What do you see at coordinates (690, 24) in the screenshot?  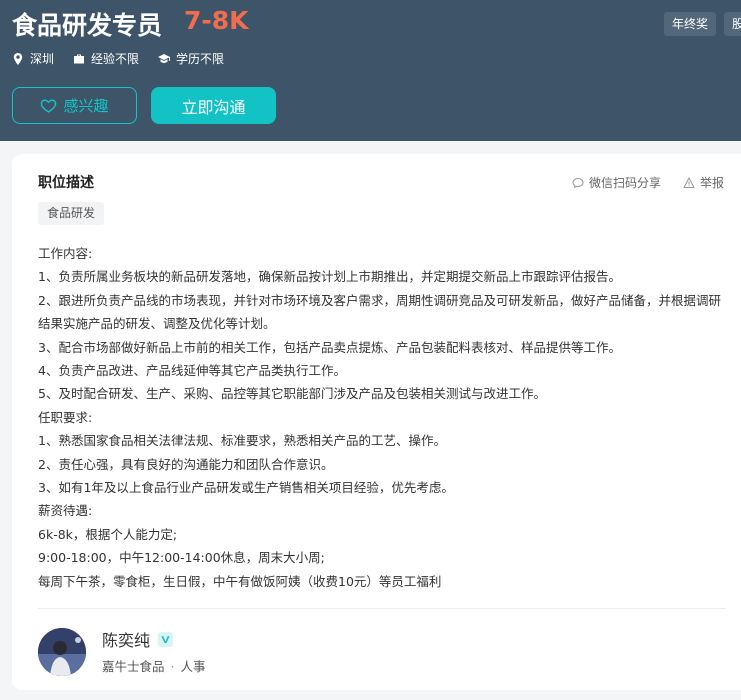 I see `benefit-tag: 年终奖` at bounding box center [690, 24].